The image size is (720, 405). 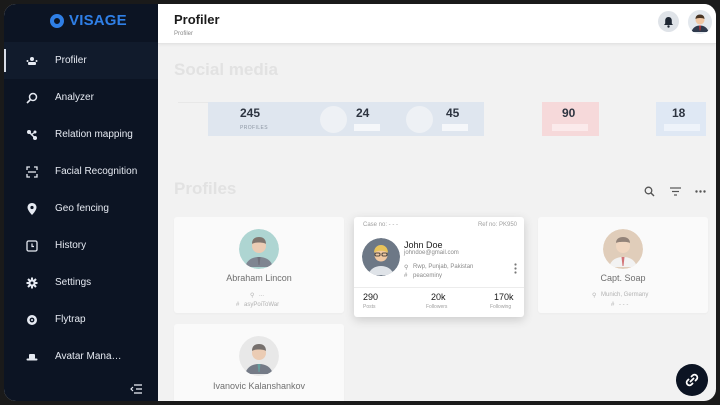 What do you see at coordinates (437, 24) in the screenshot?
I see `top-bar: Profiler Profiler` at bounding box center [437, 24].